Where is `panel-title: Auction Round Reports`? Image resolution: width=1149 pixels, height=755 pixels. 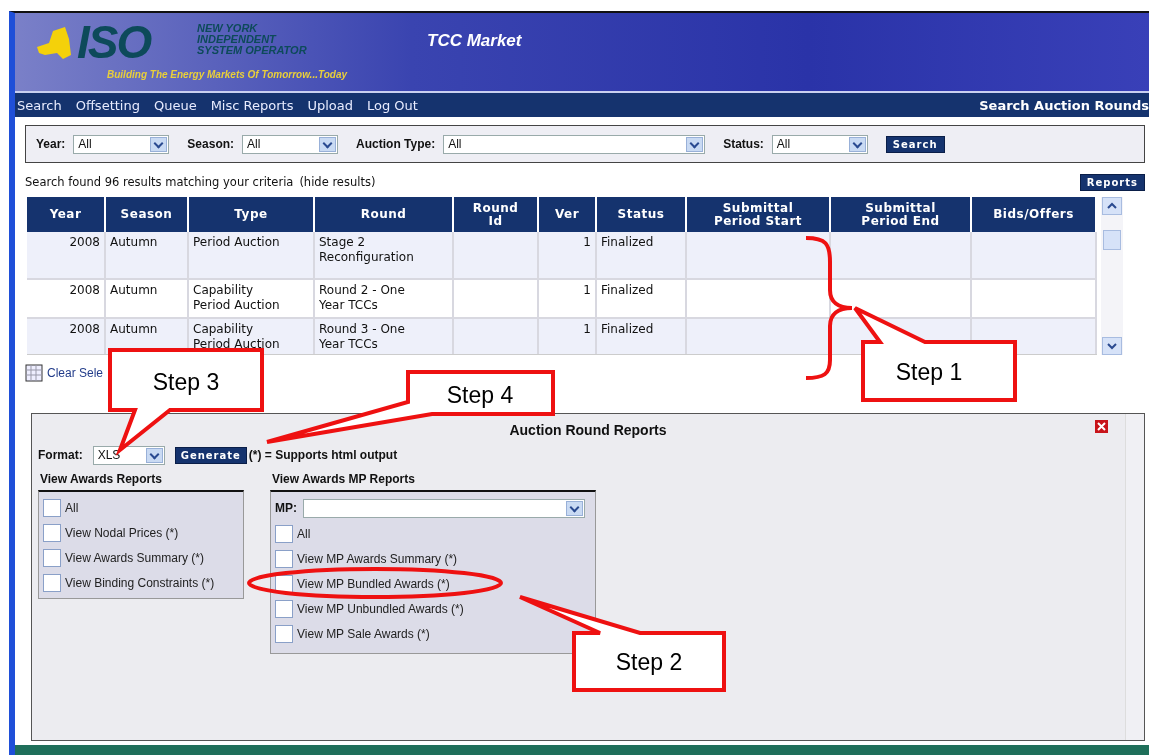 panel-title: Auction Round Reports is located at coordinates (588, 430).